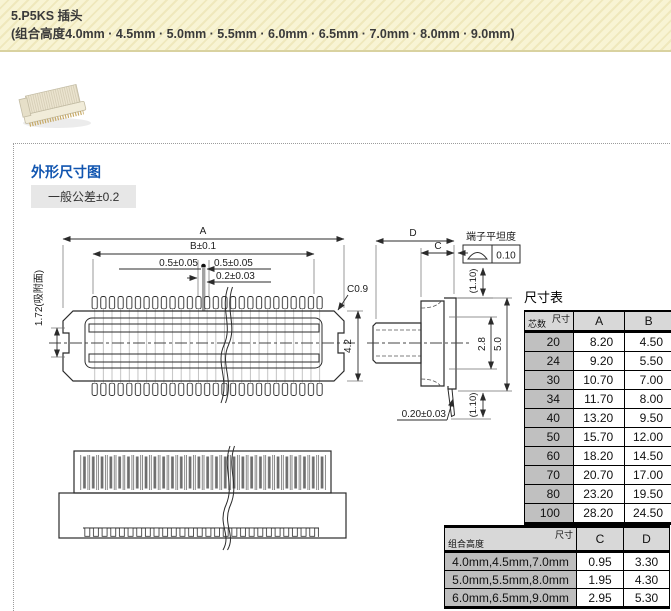 This screenshot has height=611, width=671. What do you see at coordinates (466, 544) in the screenshot?
I see `corner-label-stack-height: 组合高度` at bounding box center [466, 544].